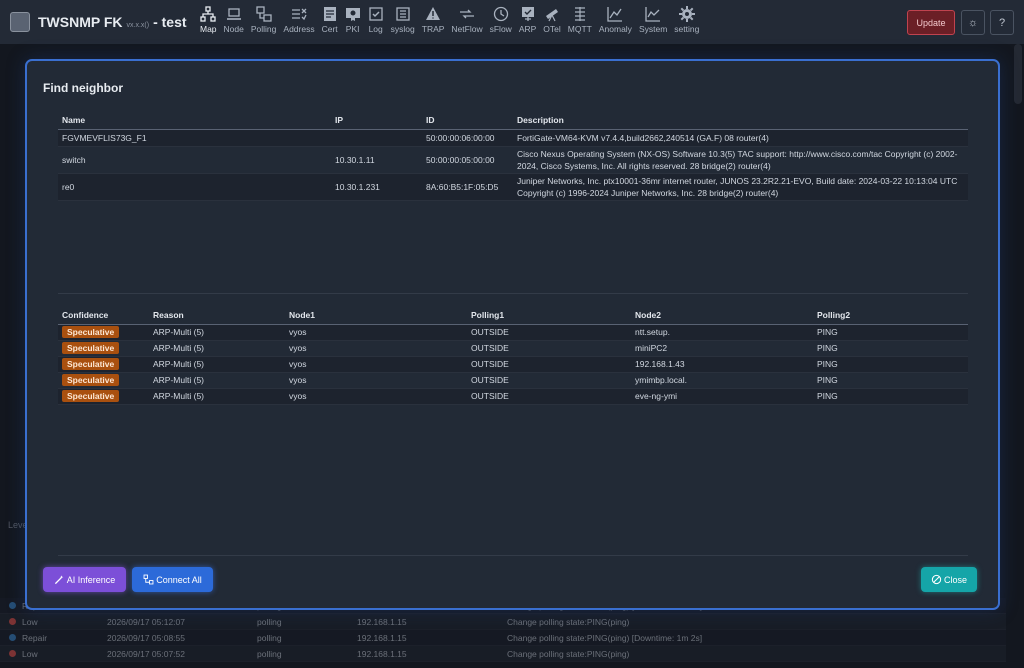  What do you see at coordinates (467, 187) in the screenshot?
I see `neighbor-id: 8A:60:B5:1F:05:D5` at bounding box center [467, 187].